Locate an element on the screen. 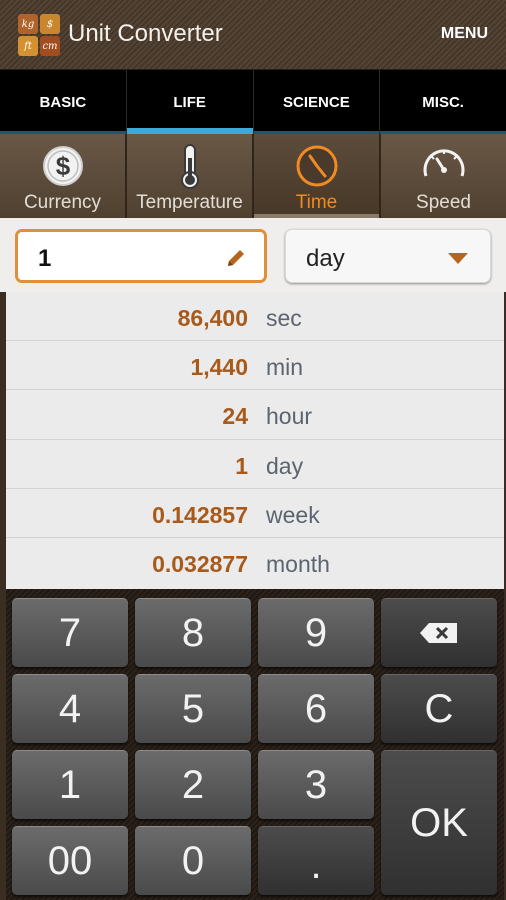 This screenshot has width=506, height=900. app-logo-icon: kg $ ft cm is located at coordinates (39, 35).